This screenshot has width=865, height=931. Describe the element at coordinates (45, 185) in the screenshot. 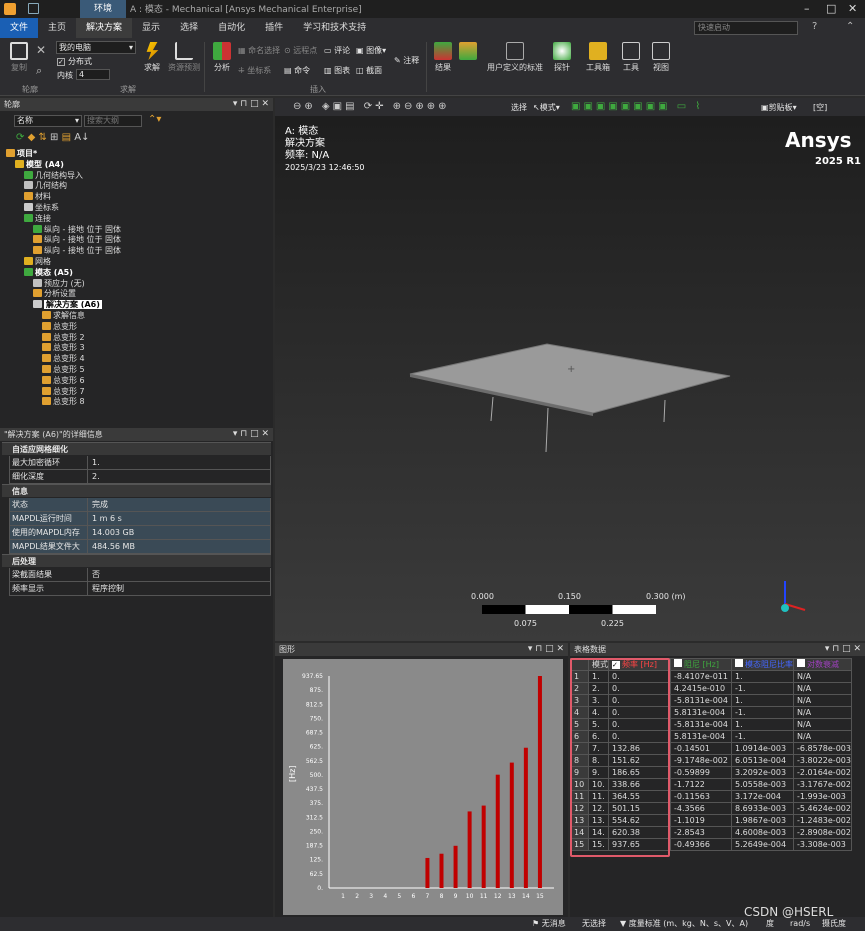

I see `tree-item: 几何结构` at that location.